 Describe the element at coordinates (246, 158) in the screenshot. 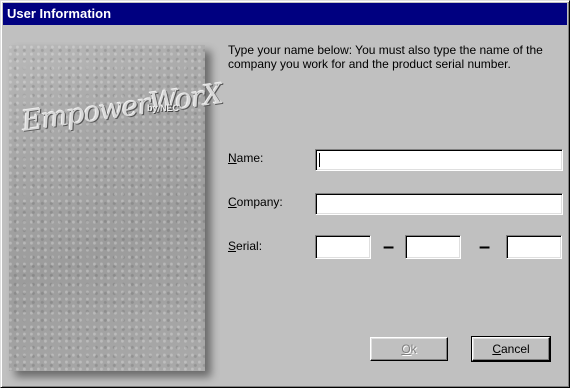

I see `name-label: Name:` at that location.